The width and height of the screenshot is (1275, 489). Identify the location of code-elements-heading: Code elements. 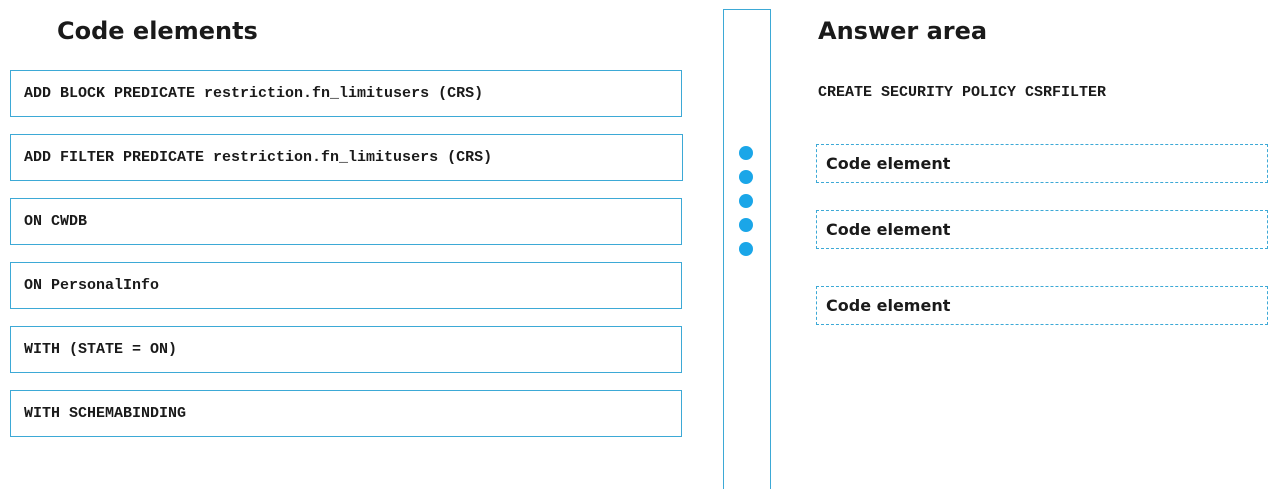
(157, 31).